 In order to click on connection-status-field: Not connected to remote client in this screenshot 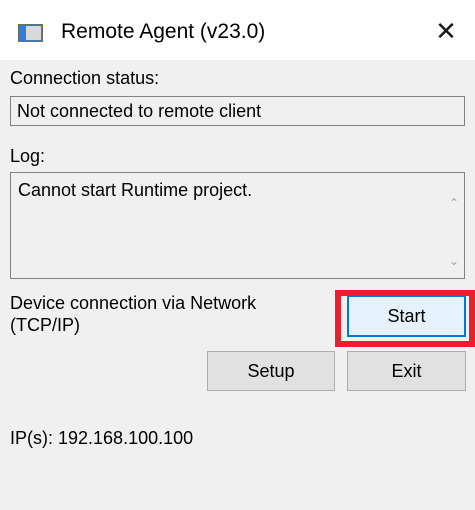, I will do `click(237, 111)`.